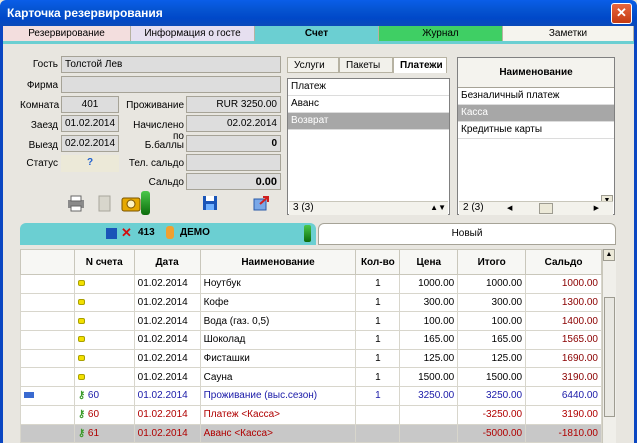 The width and height of the screenshot is (637, 443). I want to click on header-price: Цена, so click(429, 262).